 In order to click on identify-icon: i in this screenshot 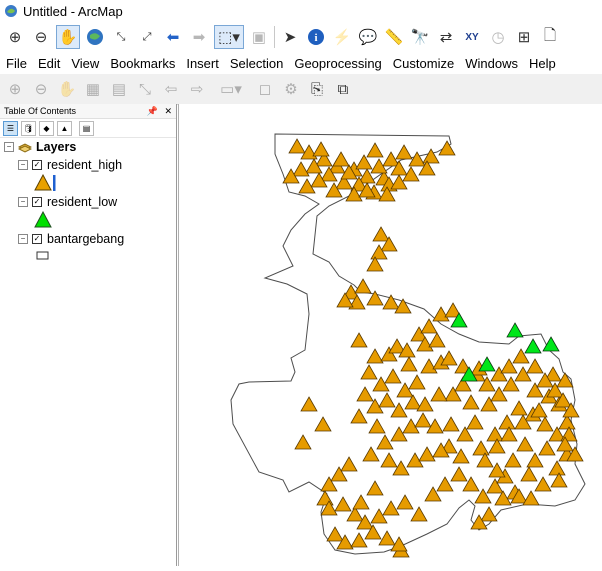, I will do `click(316, 37)`.